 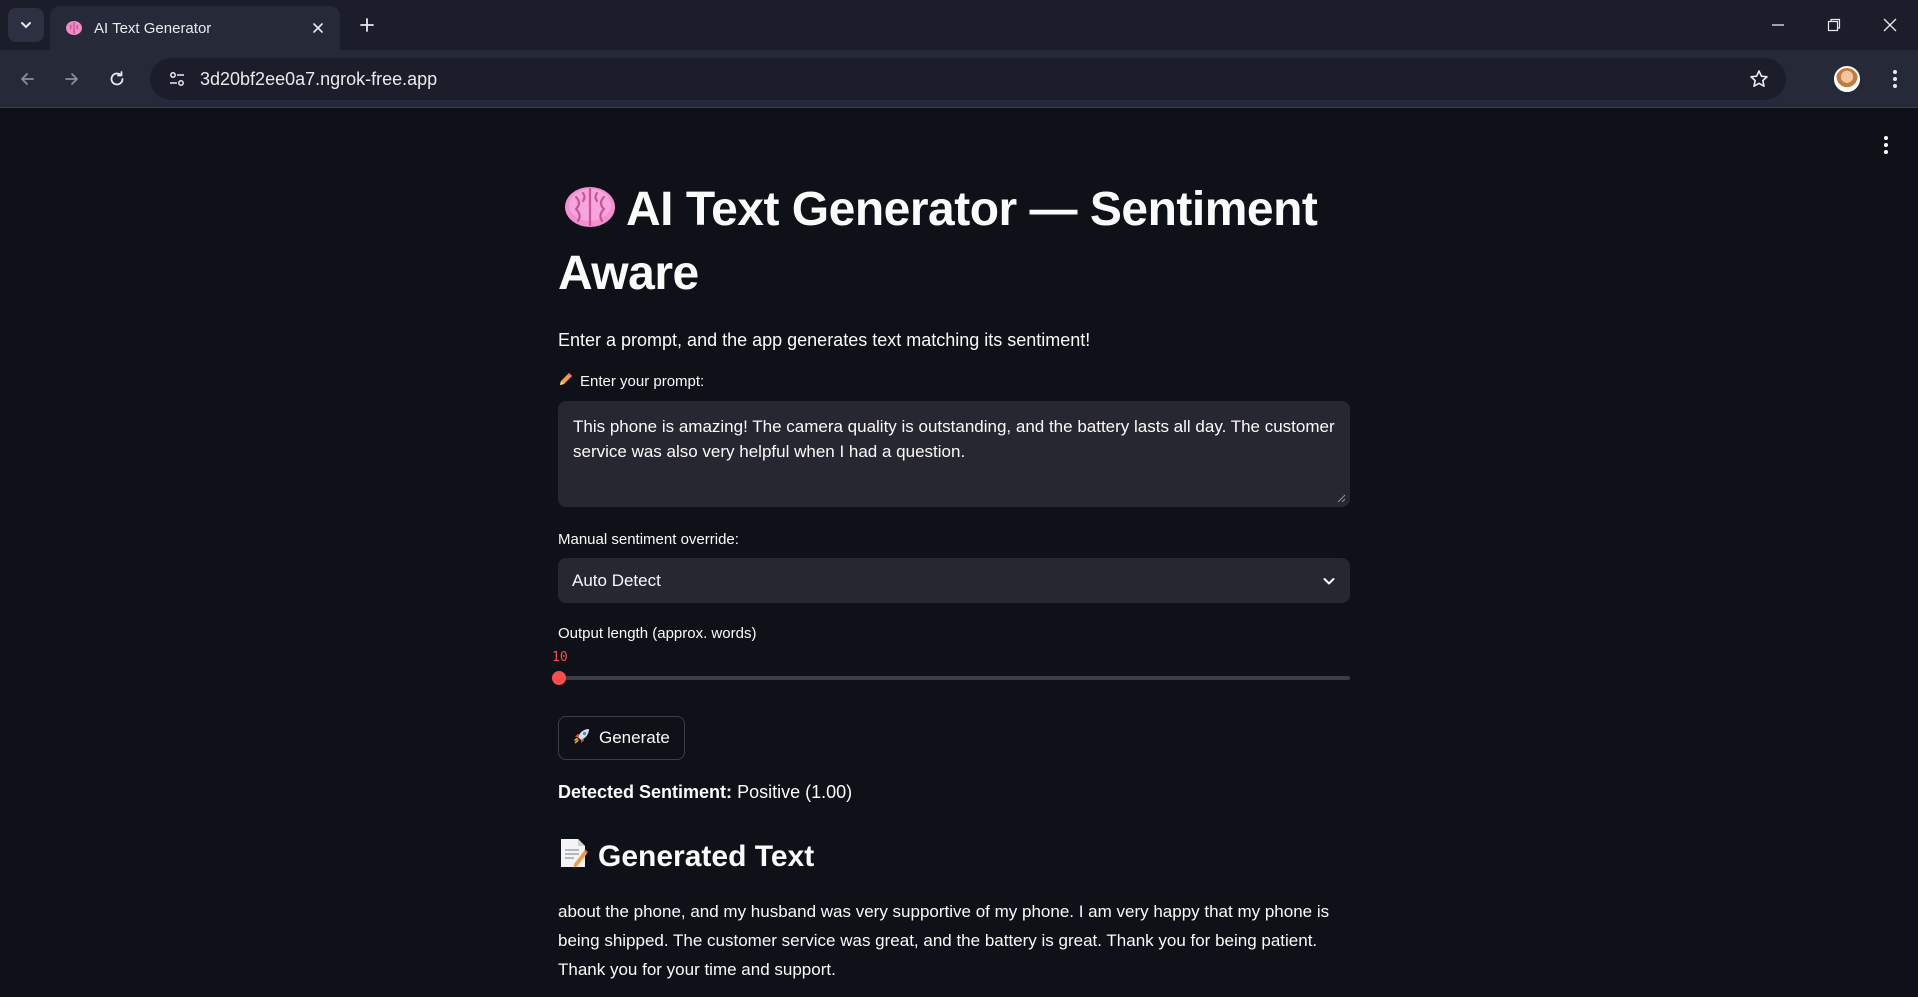 What do you see at coordinates (616, 580) in the screenshot?
I see `sentiment-override-value: Auto Detect` at bounding box center [616, 580].